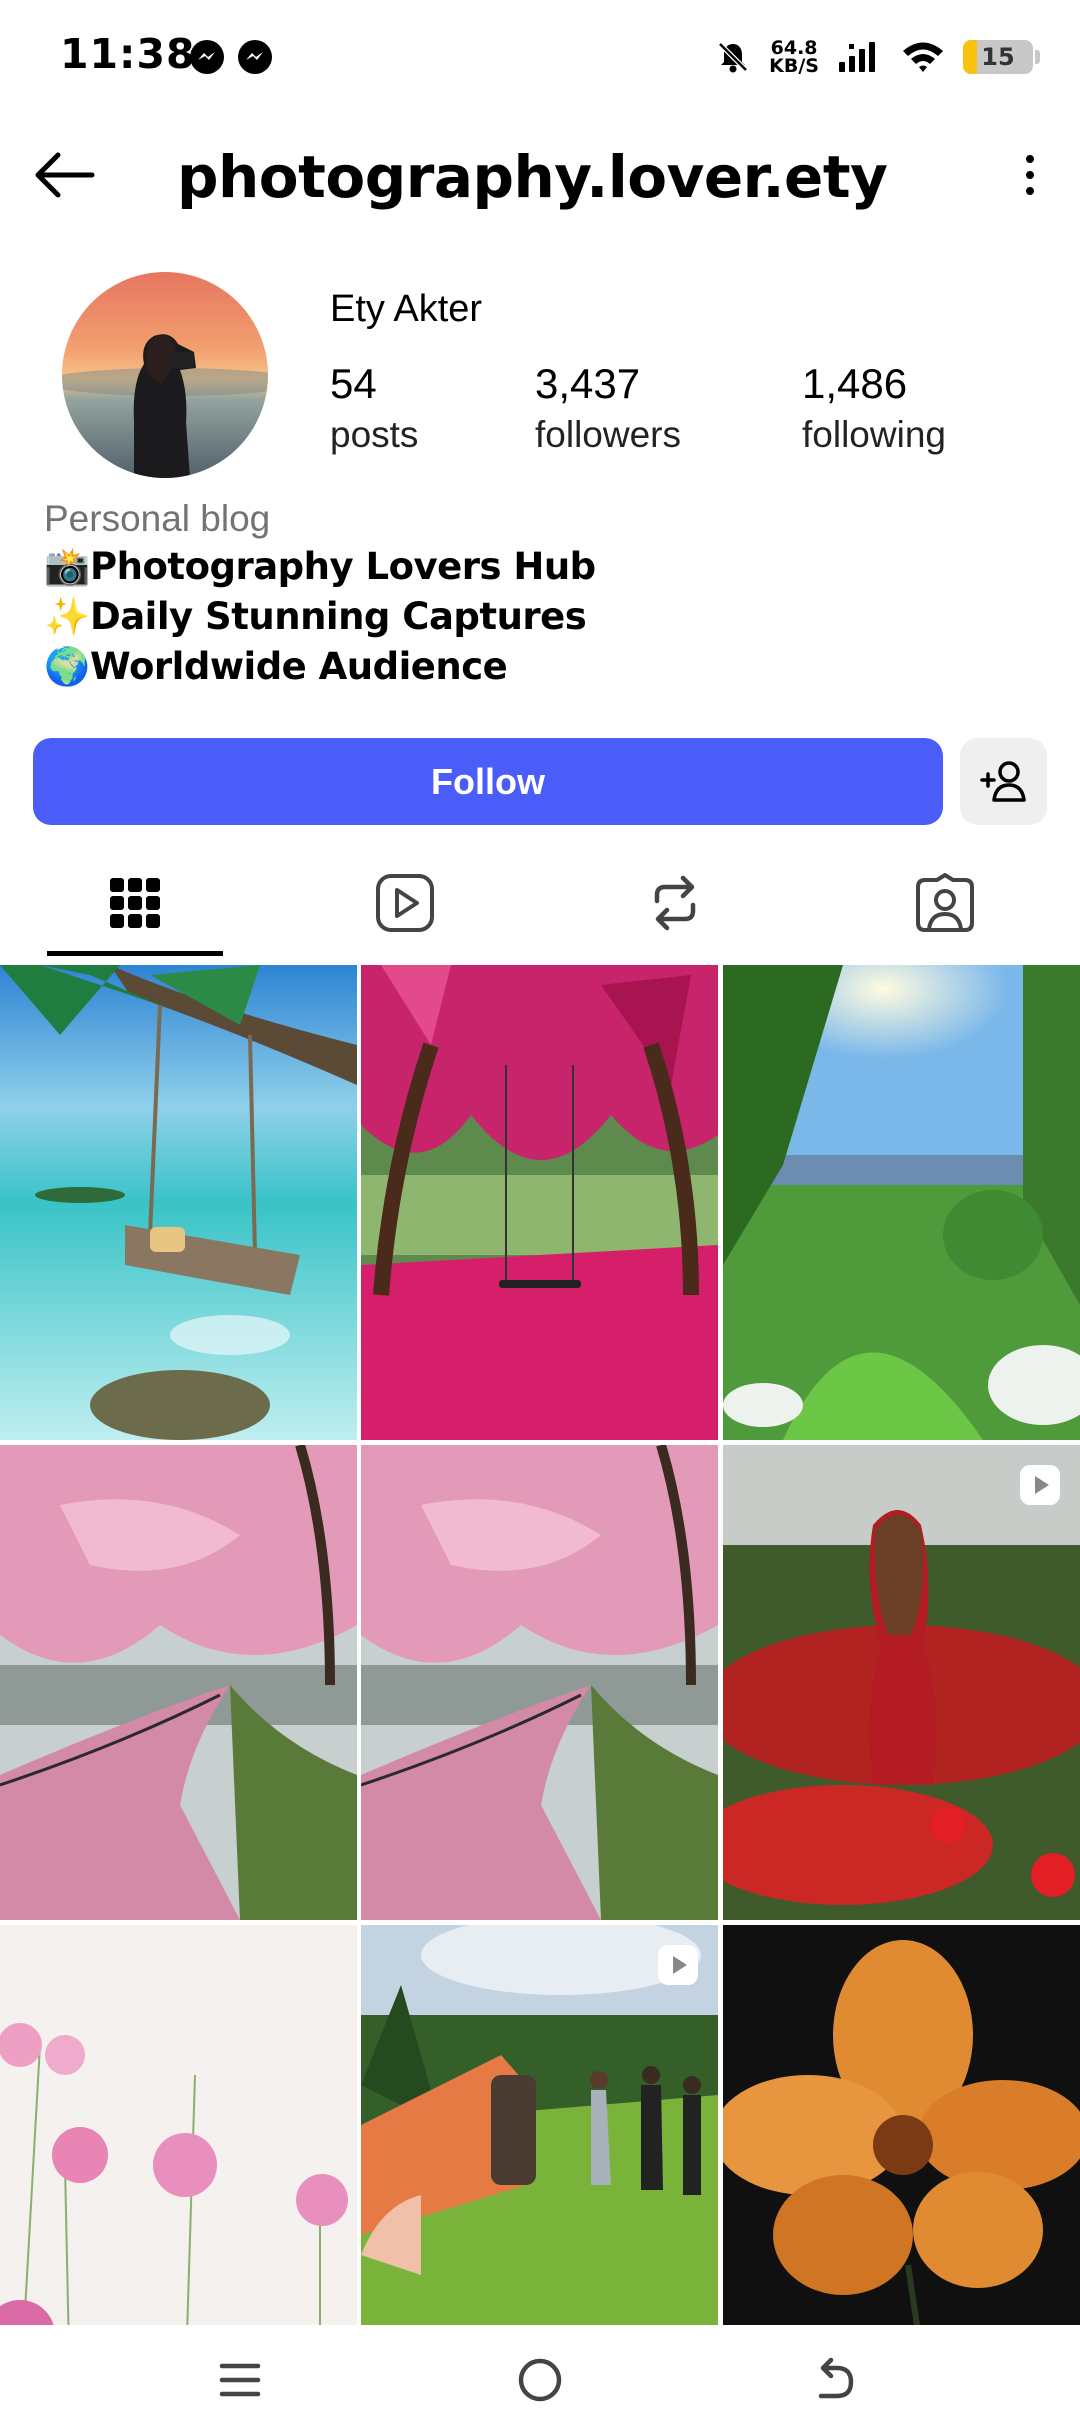 Image resolution: width=1080 pixels, height=2436 pixels. Describe the element at coordinates (970, 57) in the screenshot. I see `battery-level-fill` at that location.